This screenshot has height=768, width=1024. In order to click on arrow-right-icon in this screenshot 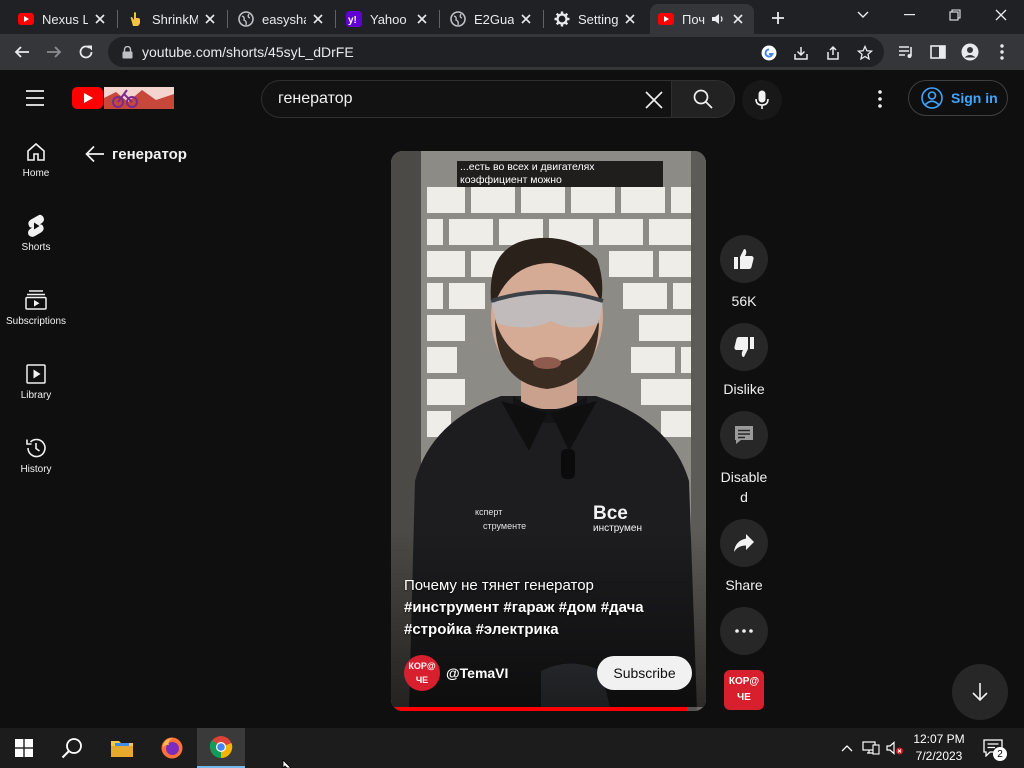, I will do `click(54, 52)`.